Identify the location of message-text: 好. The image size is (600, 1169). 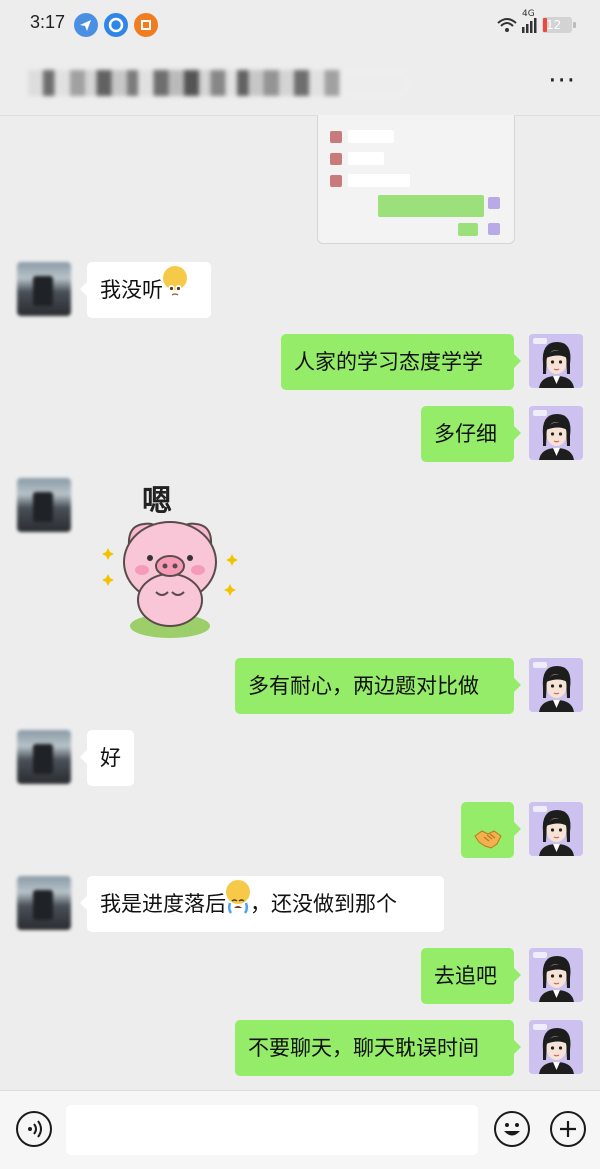
(110, 758).